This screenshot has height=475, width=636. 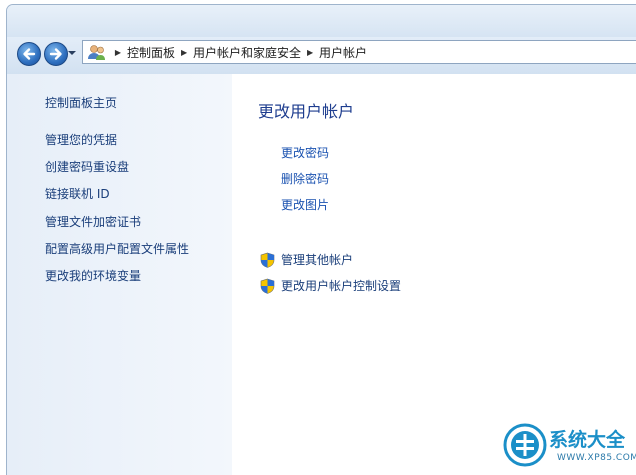 I want to click on watermark-url: WWW.XP85.COM, so click(x=596, y=458).